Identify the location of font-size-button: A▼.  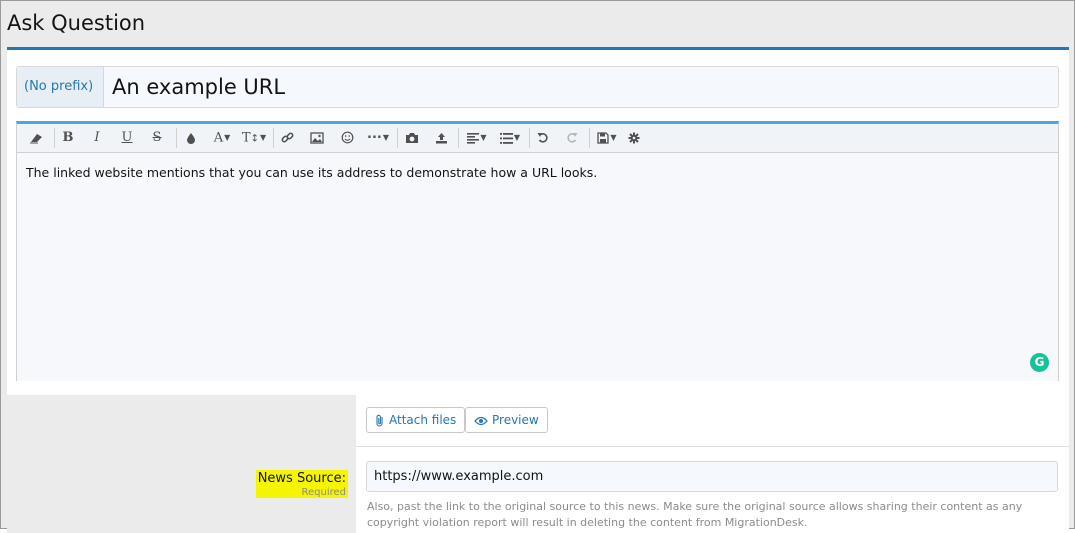
(222, 138).